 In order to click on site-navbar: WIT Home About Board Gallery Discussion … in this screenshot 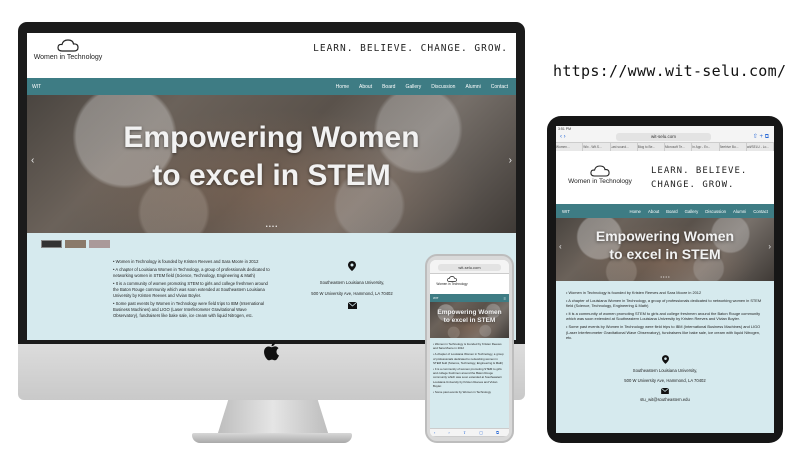, I will do `click(271, 86)`.